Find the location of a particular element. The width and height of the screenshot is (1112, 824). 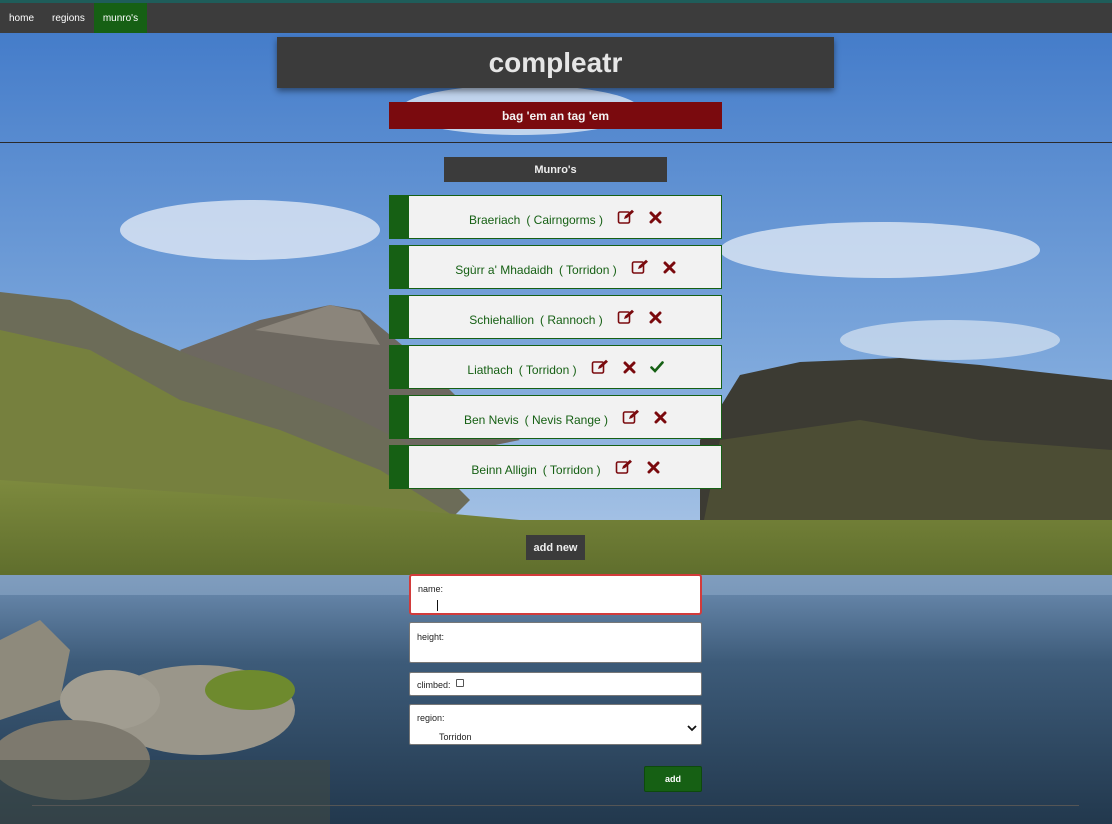

munro-card: Schiehallion ( Rannoch ) is located at coordinates (555, 317).